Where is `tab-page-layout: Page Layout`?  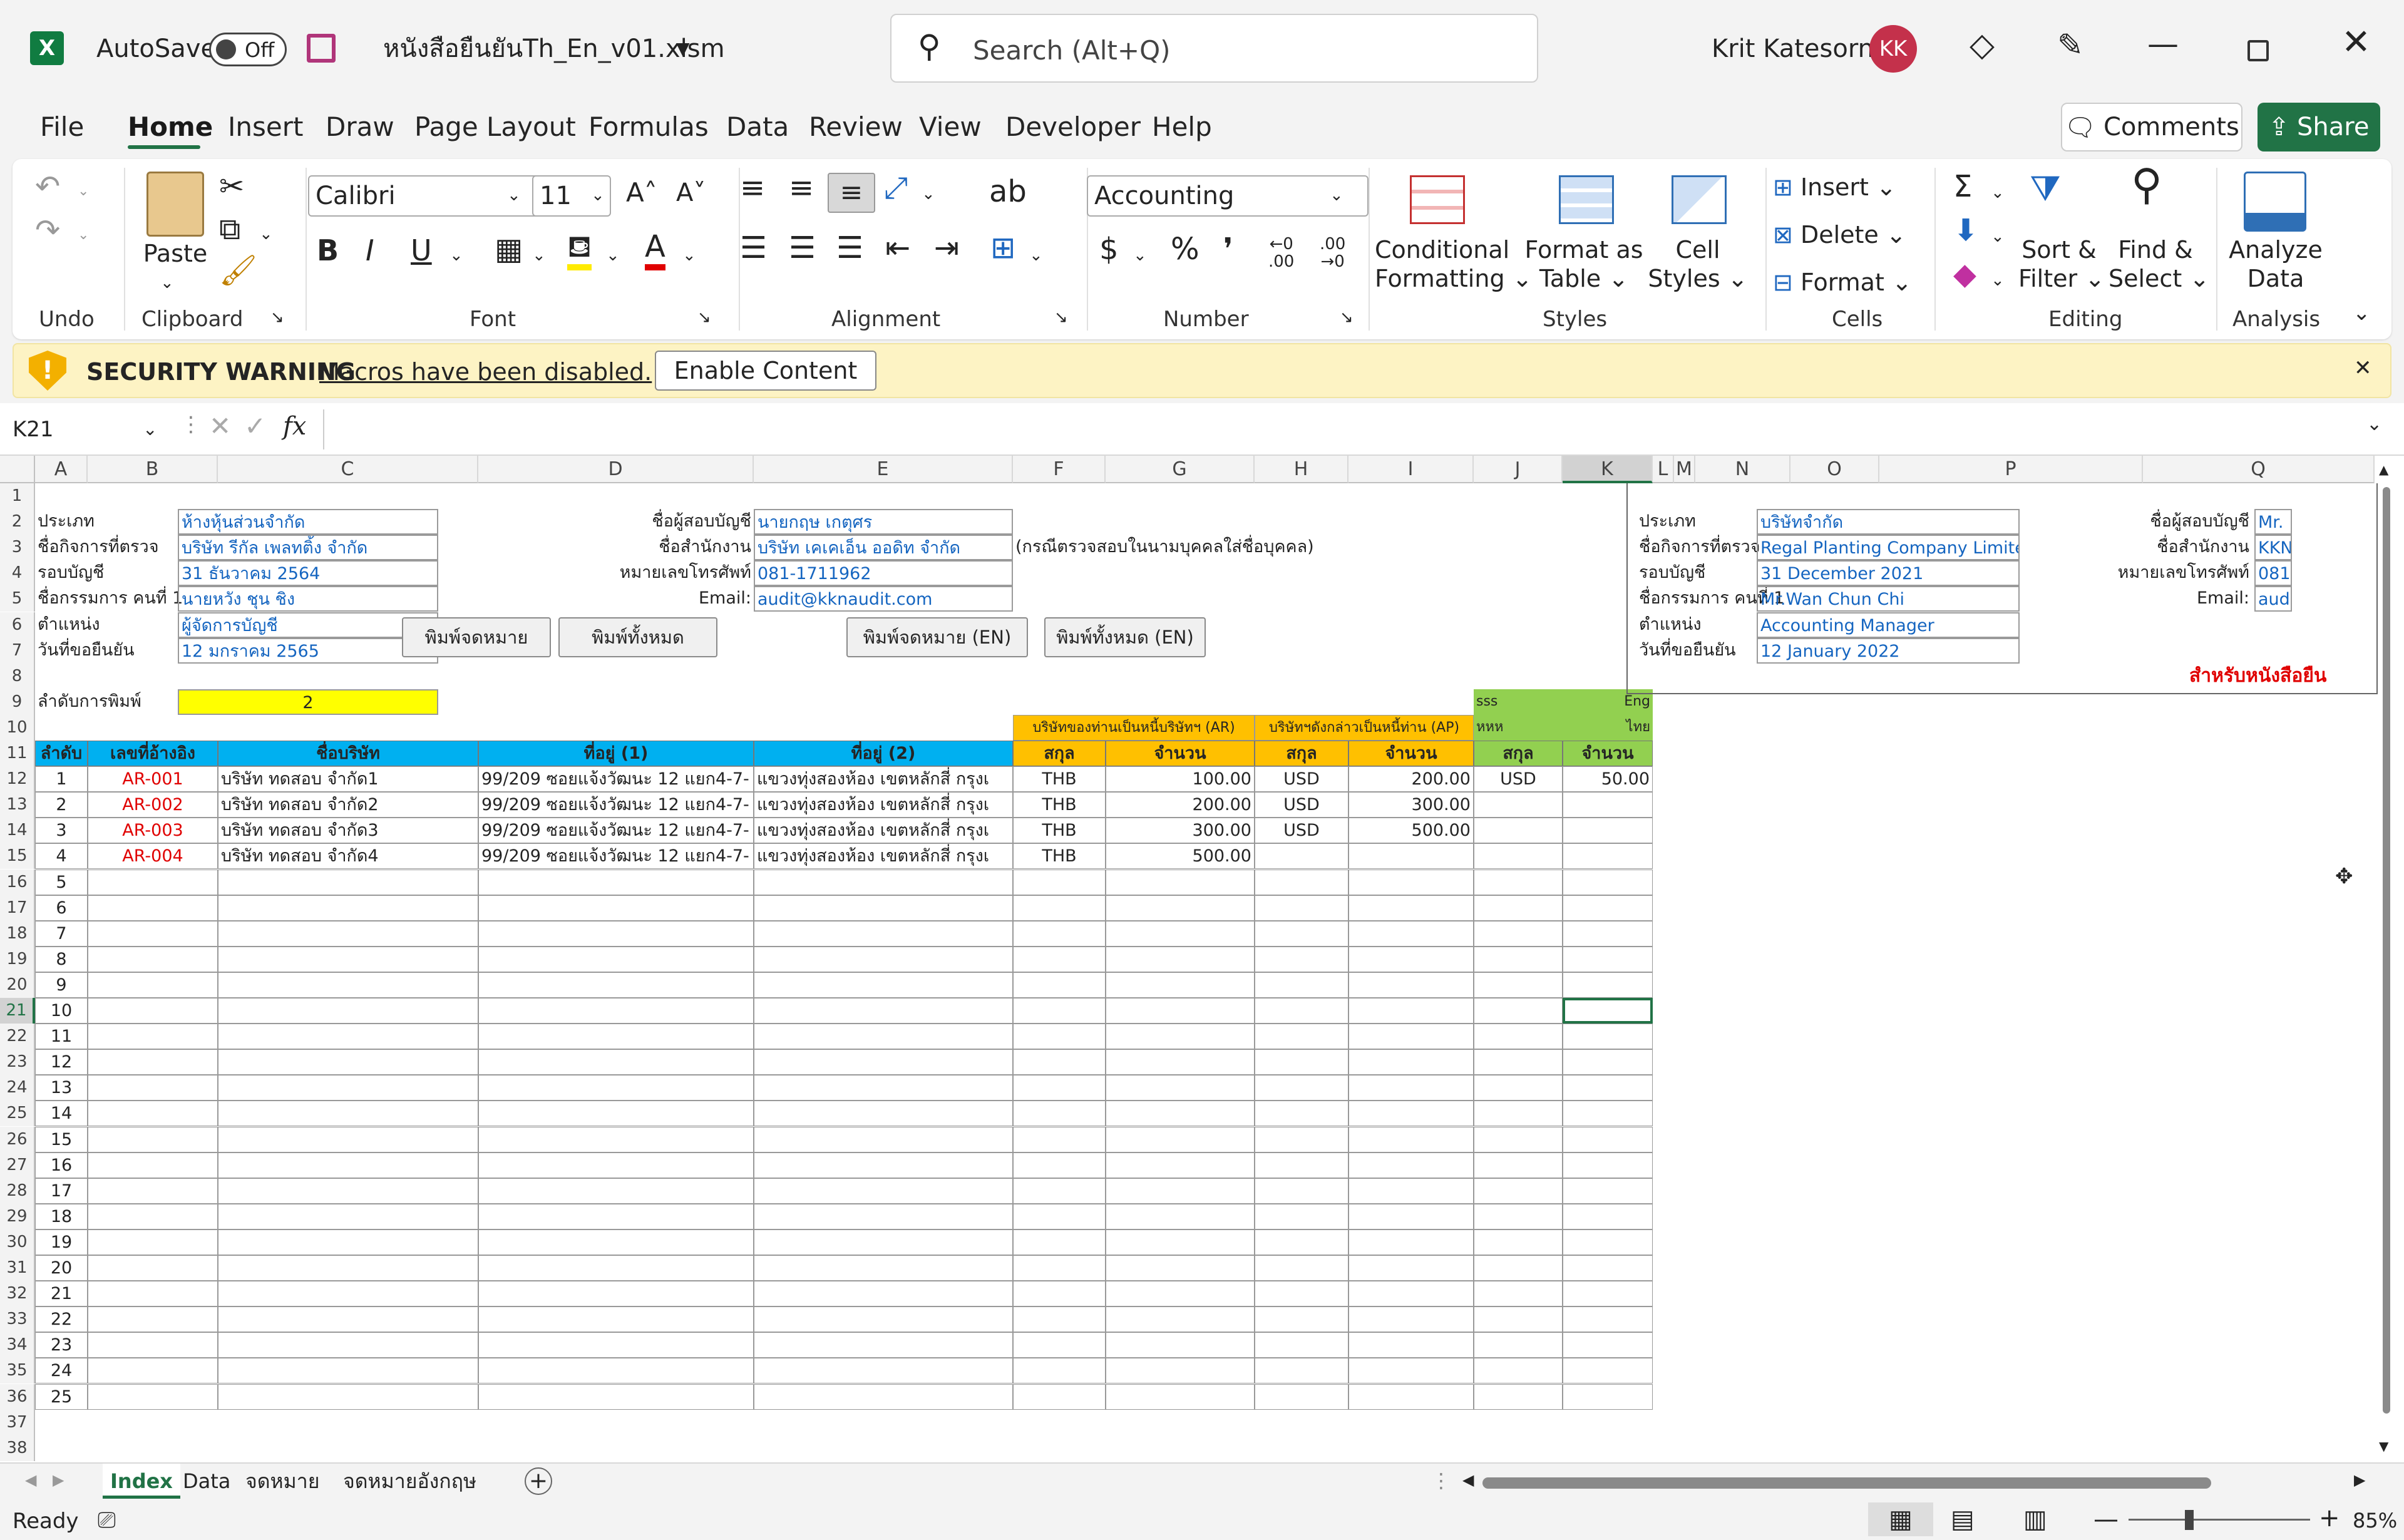 tab-page-layout: Page Layout is located at coordinates (495, 126).